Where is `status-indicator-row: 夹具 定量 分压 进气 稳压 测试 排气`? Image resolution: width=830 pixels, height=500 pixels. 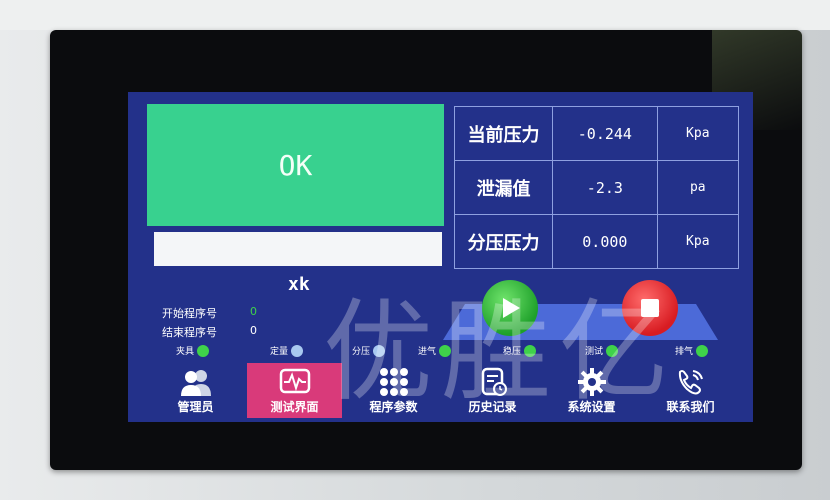
status-indicator-row: 夹具 定量 分压 进气 稳压 测试 排气 is located at coordinates (440, 352).